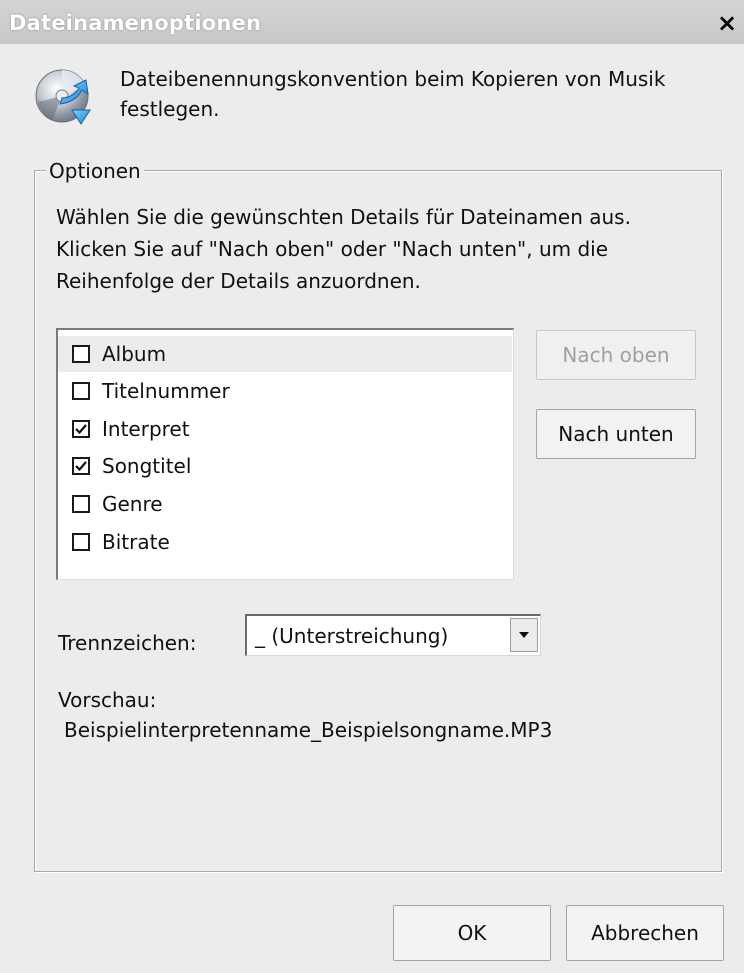 The image size is (744, 973). What do you see at coordinates (472, 933) in the screenshot?
I see `ok-button: OK` at bounding box center [472, 933].